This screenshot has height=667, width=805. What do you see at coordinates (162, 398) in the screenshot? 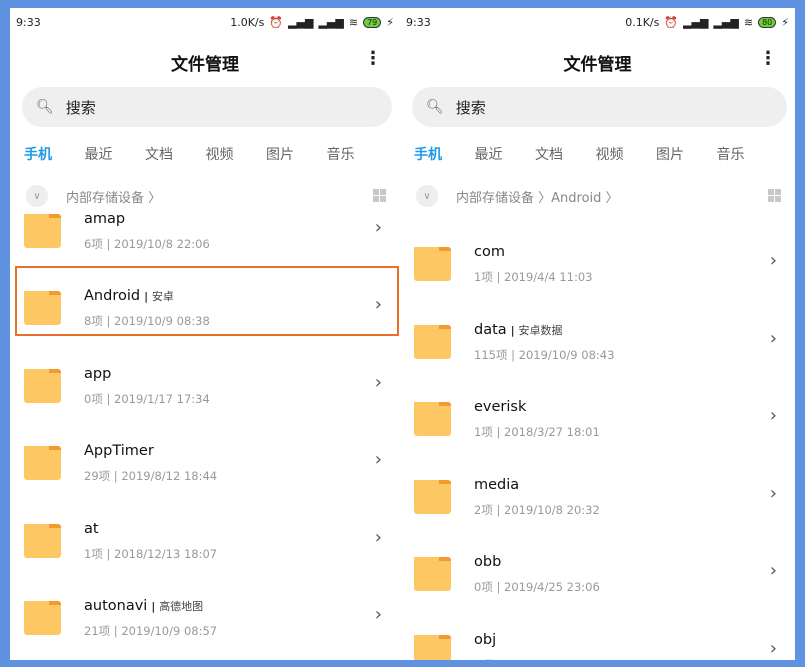
I see `modified-date: 2019/1/17 17:34` at bounding box center [162, 398].